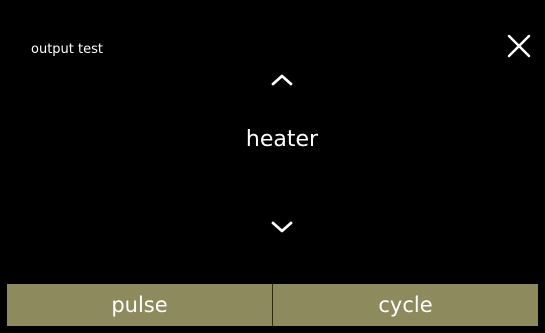 The width and height of the screenshot is (545, 333). I want to click on scroll-up-button, so click(282, 80).